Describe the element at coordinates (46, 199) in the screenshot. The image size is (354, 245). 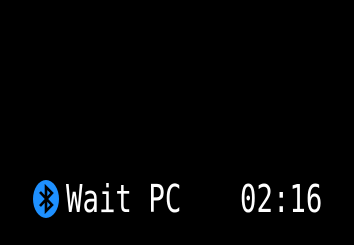
I see `bluetooth-icon` at that location.